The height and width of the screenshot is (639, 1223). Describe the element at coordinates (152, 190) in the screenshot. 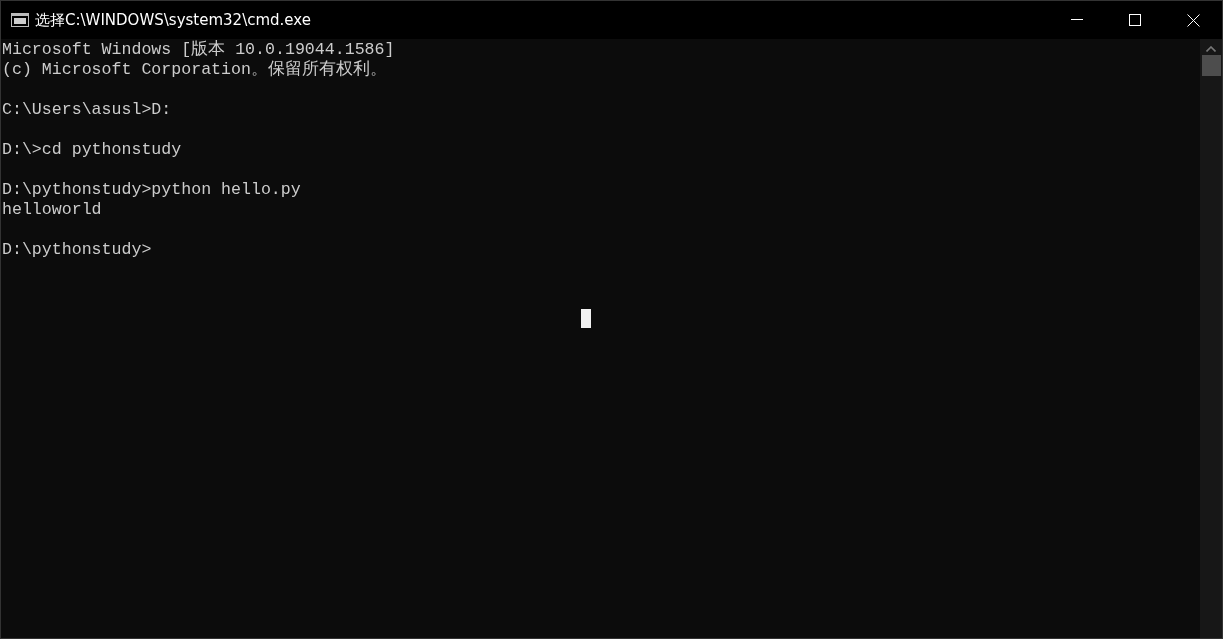

I see `console-line: D:\pythonstudy>python hello.py` at that location.